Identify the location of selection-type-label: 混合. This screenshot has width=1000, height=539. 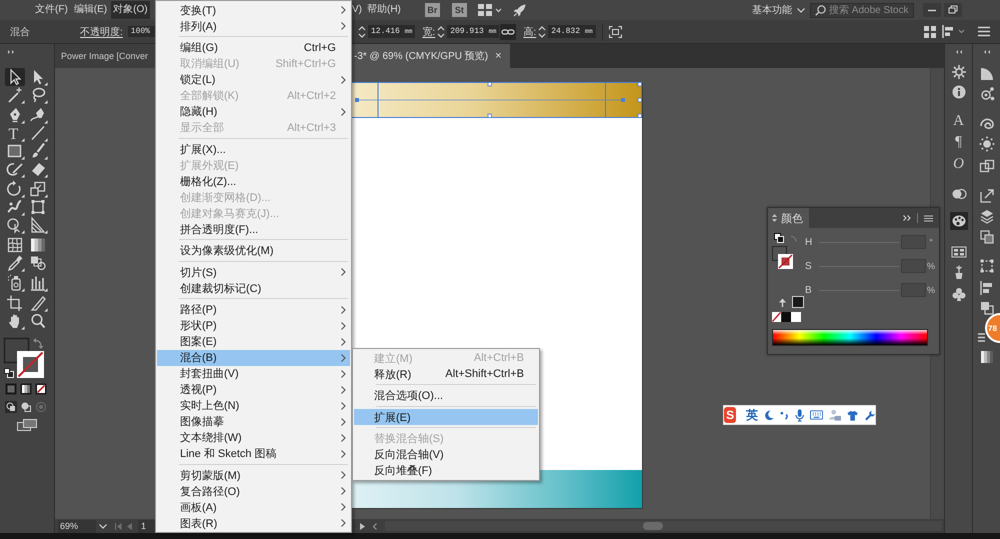
(20, 32).